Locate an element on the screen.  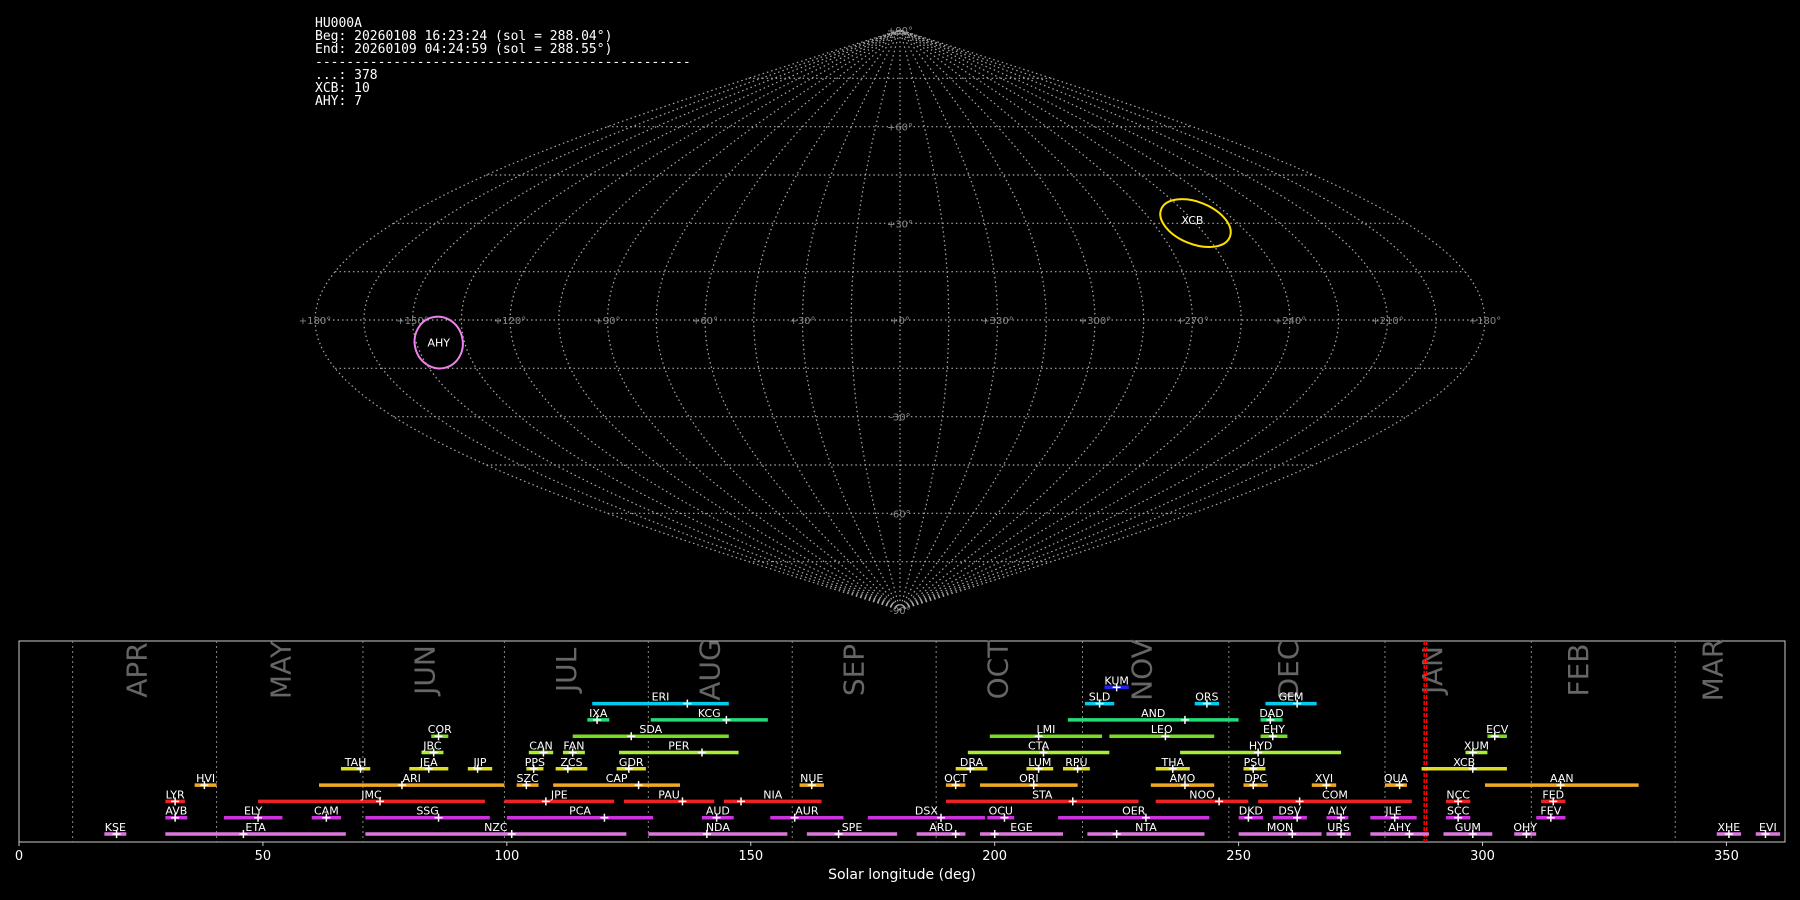
shower-ard: ARD is located at coordinates (941, 829).